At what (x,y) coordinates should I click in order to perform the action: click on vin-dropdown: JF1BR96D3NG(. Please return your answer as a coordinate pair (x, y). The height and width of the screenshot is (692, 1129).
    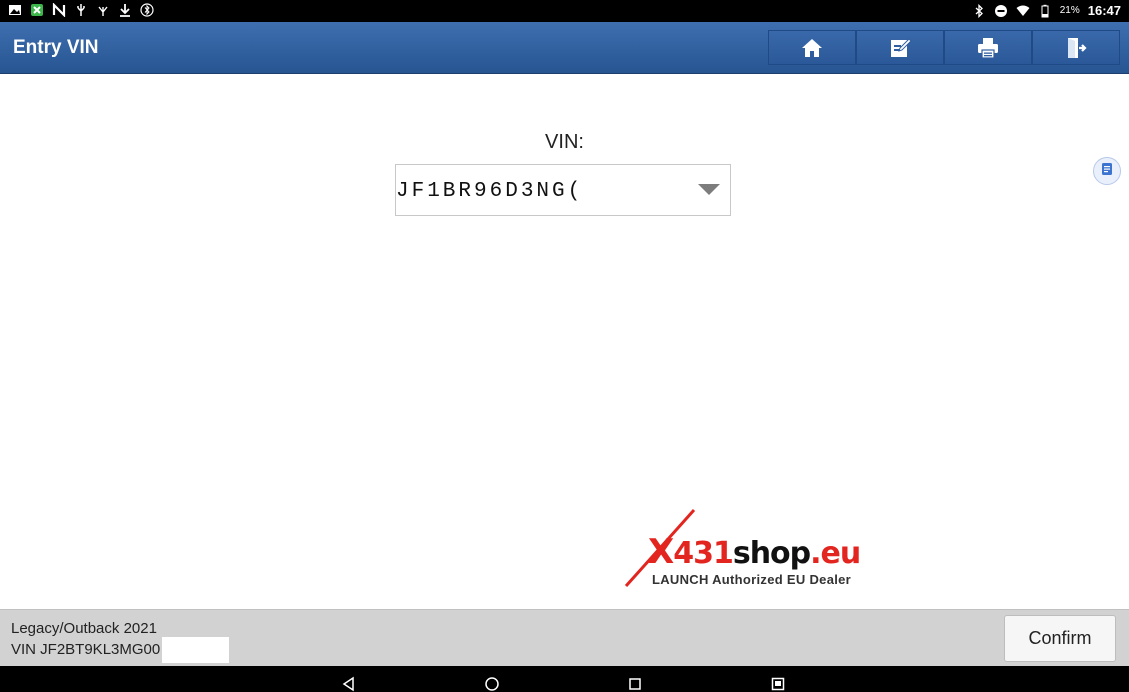
    Looking at the image, I should click on (563, 190).